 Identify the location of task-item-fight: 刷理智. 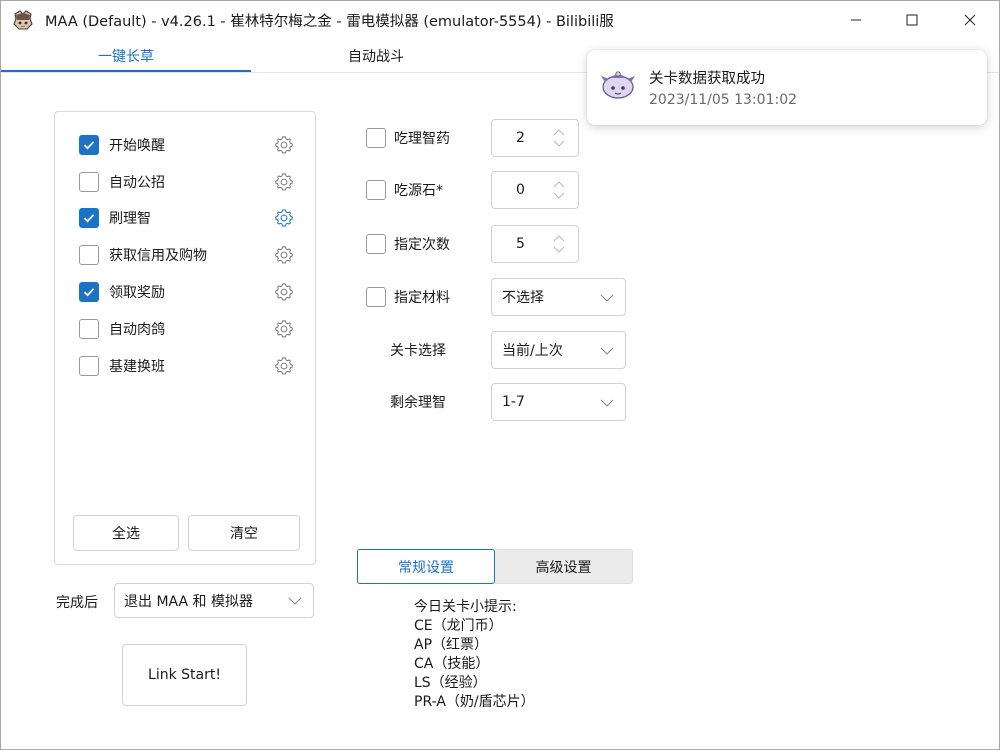
(189, 218).